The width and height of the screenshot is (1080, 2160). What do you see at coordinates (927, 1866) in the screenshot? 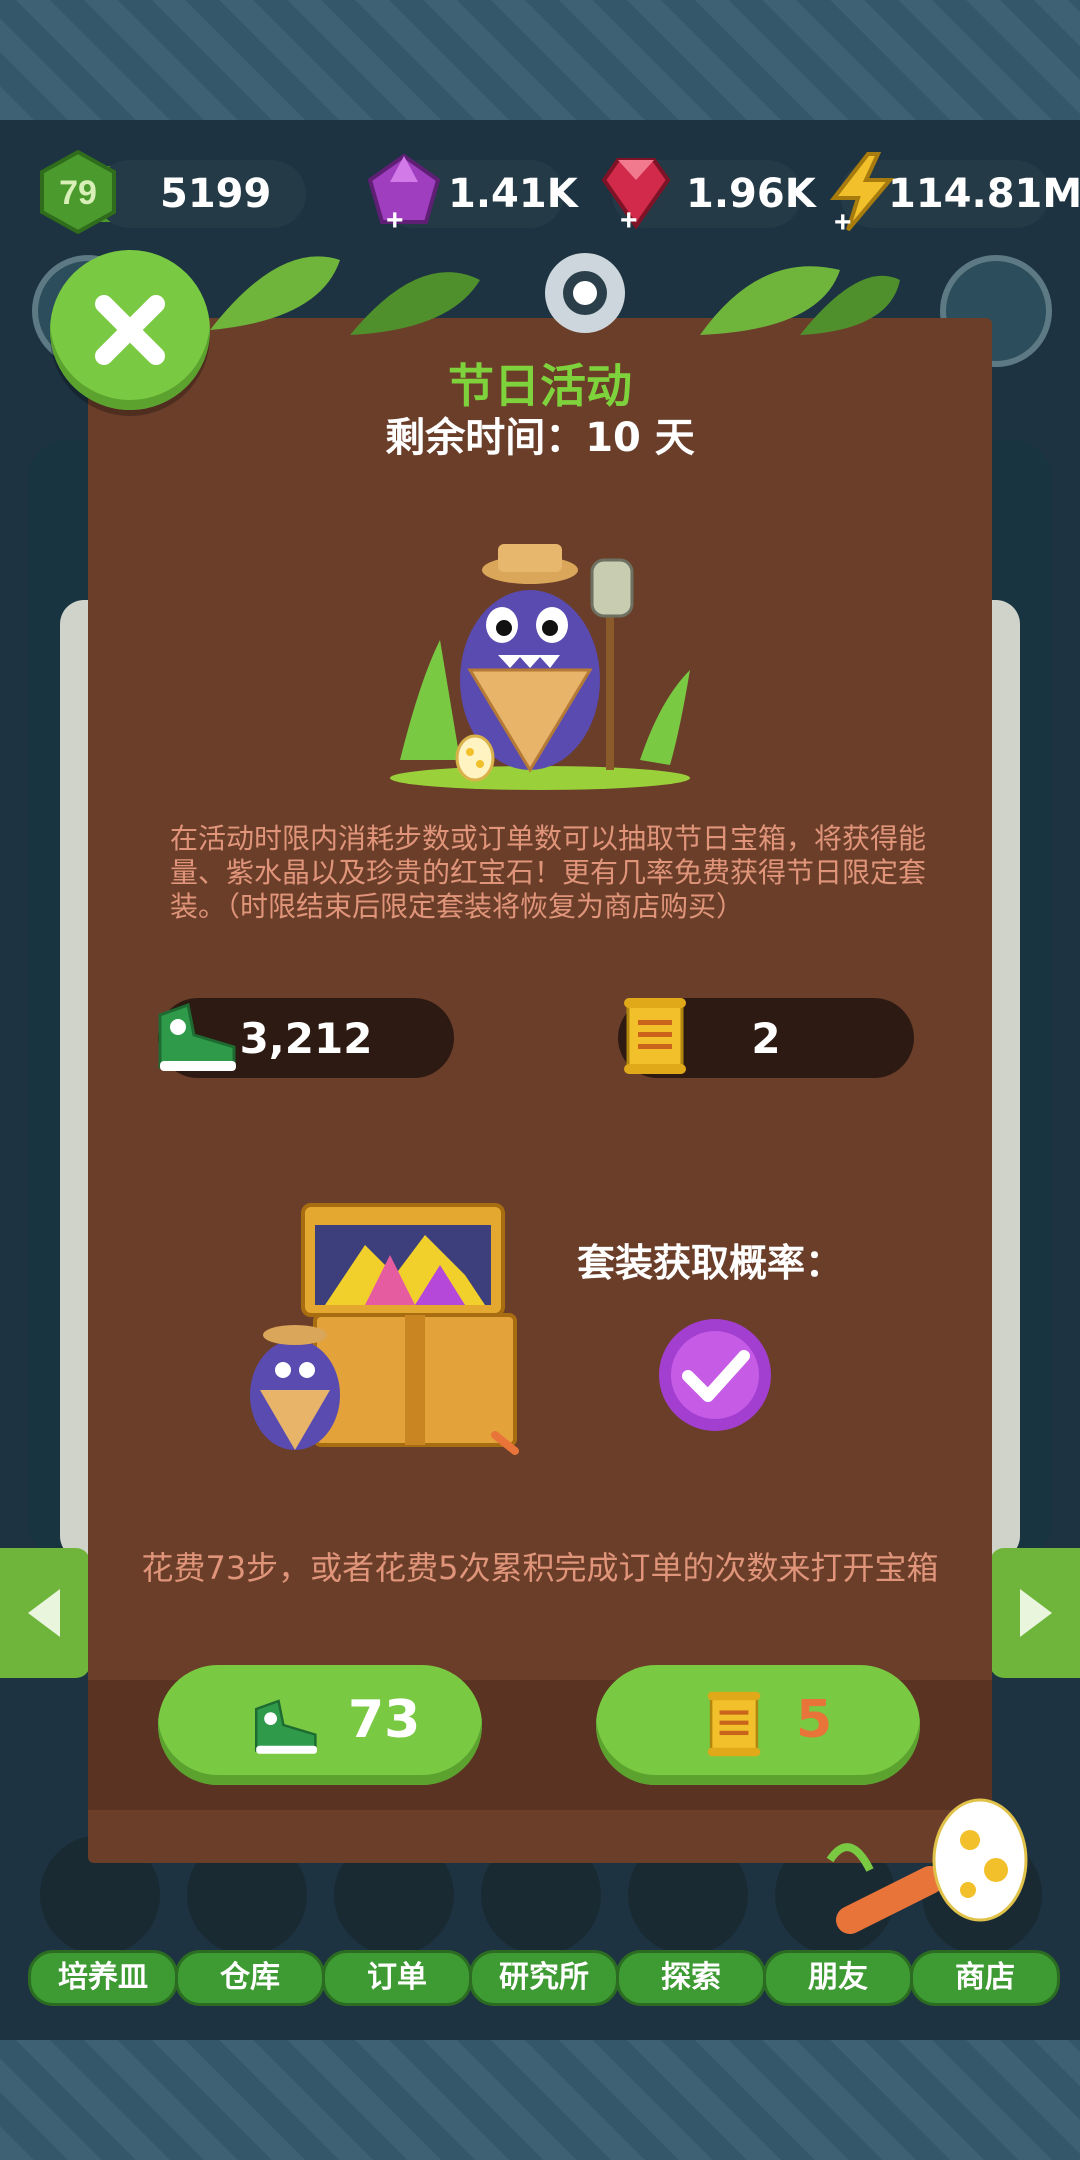
I see `egg-carrot-decoration` at bounding box center [927, 1866].